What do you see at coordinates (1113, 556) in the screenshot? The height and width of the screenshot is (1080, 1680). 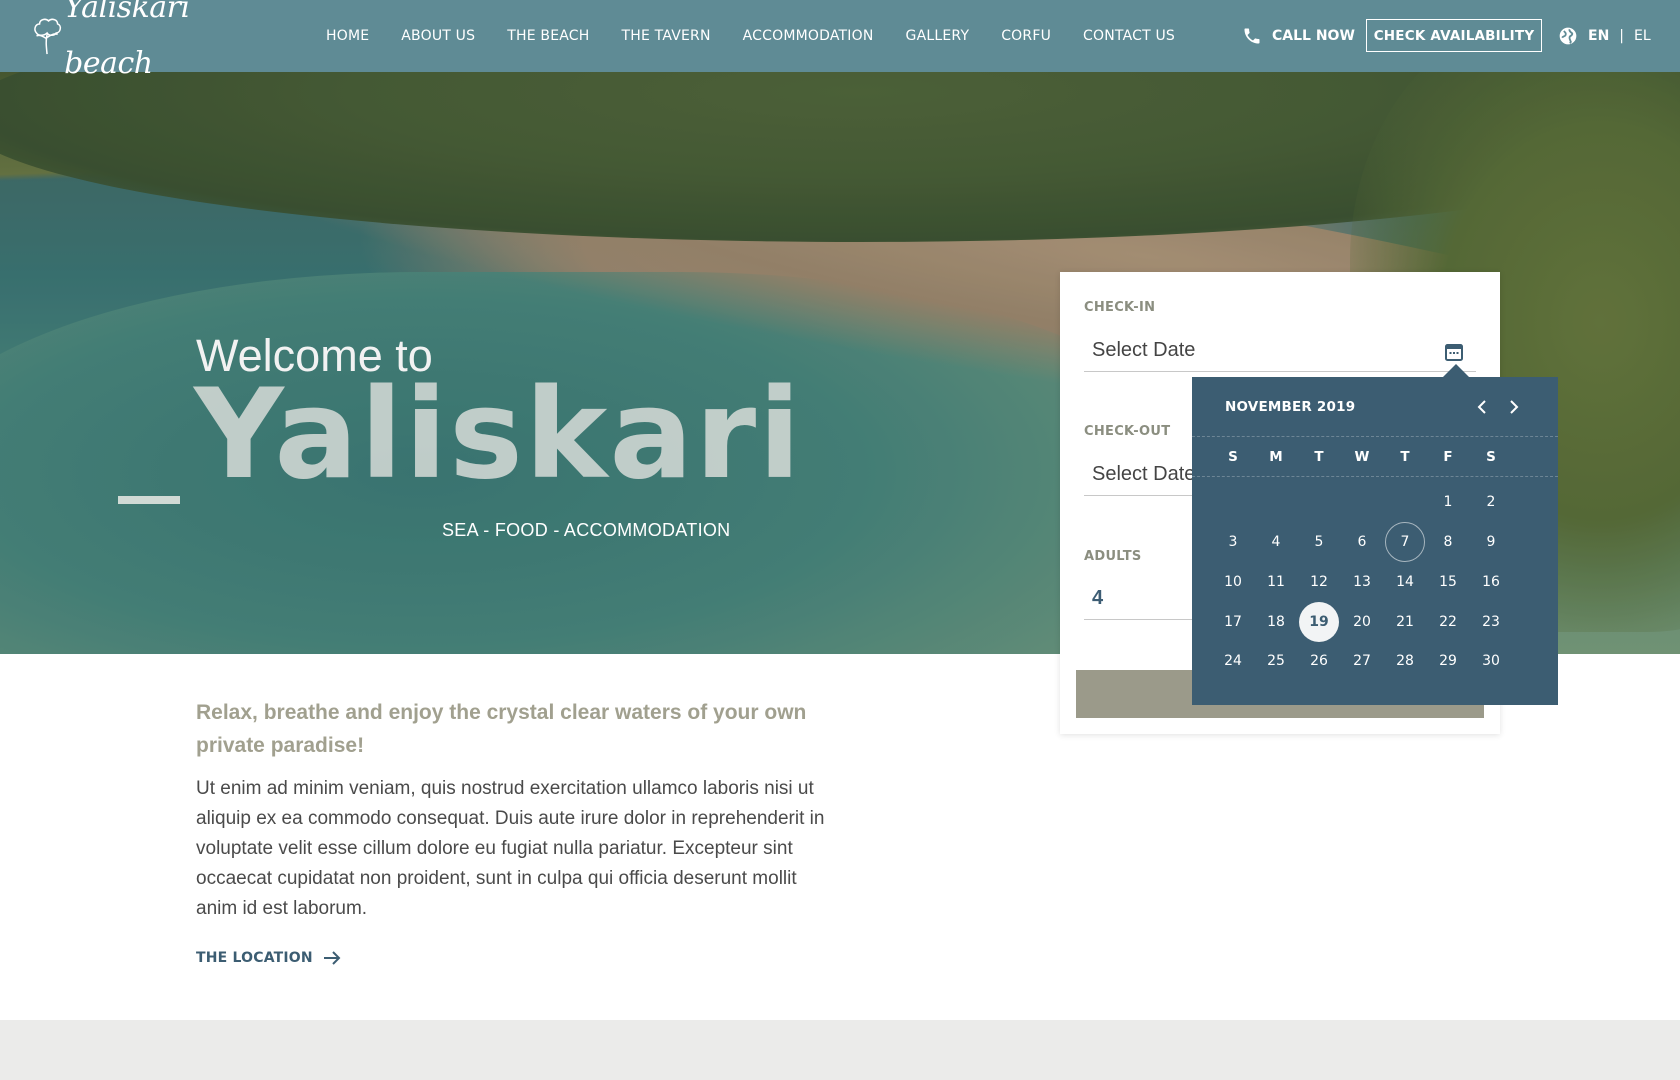 I see `adults-label: ADULTS` at bounding box center [1113, 556].